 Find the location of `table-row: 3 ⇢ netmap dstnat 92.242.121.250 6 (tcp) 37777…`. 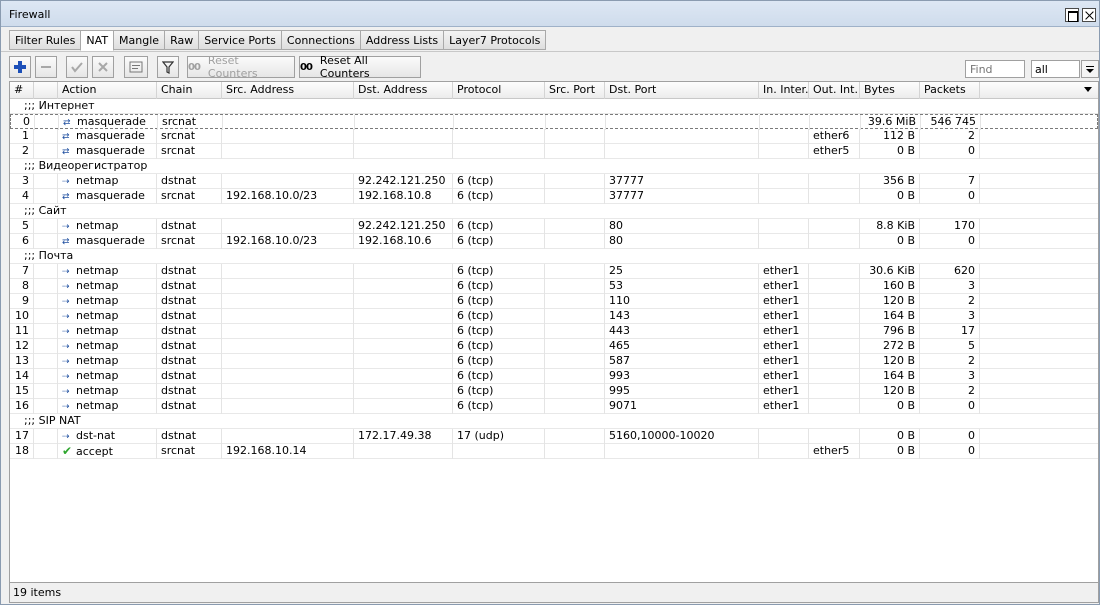

table-row: 3 ⇢ netmap dstnat 92.242.121.250 6 (tcp) 37777… is located at coordinates (554, 181).